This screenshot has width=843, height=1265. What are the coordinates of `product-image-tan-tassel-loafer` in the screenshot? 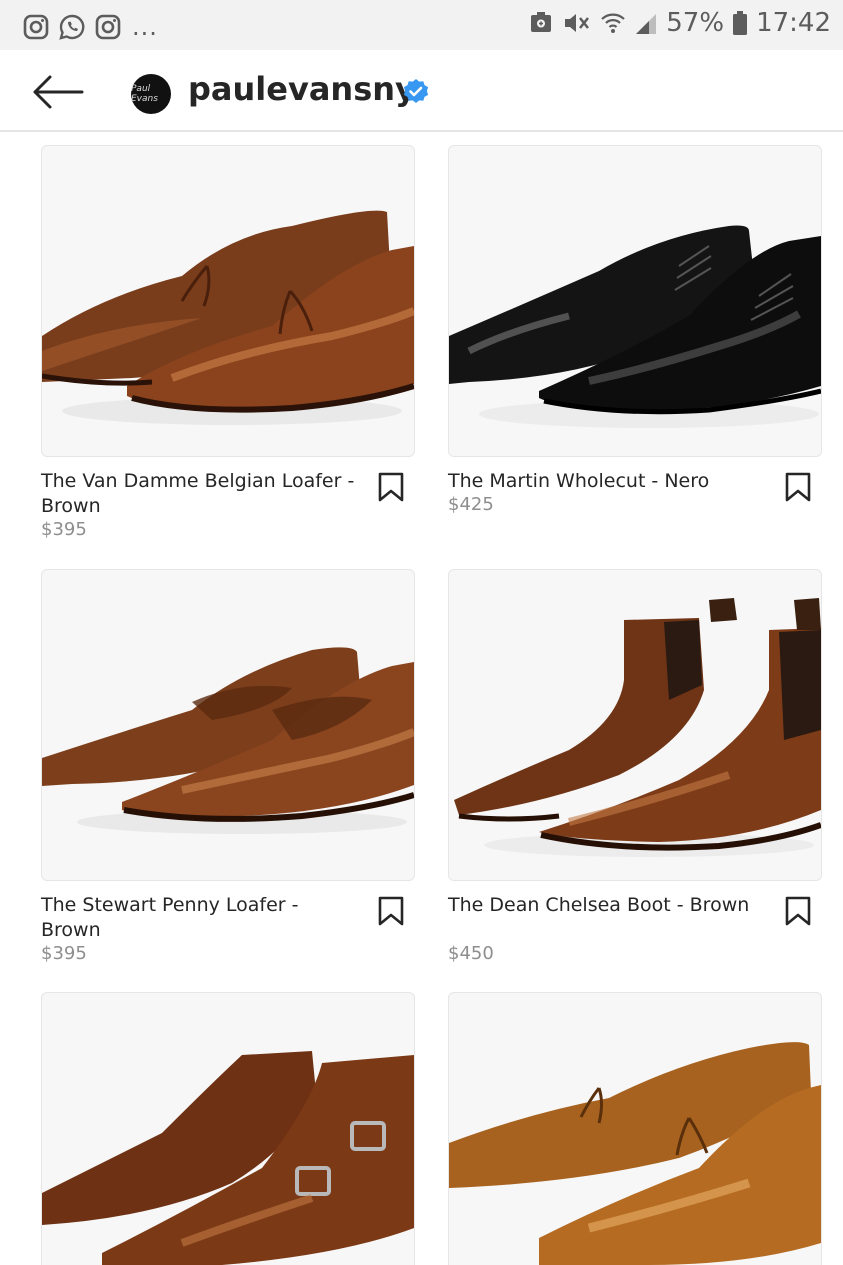 It's located at (635, 1128).